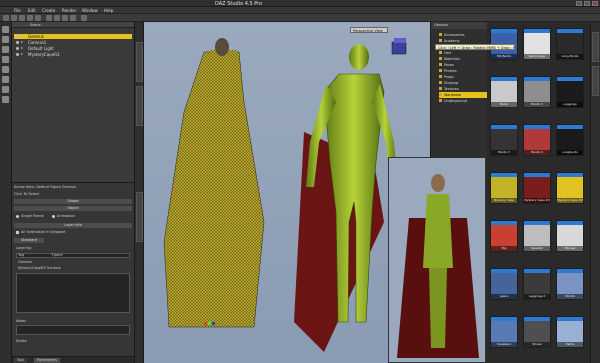 The width and height of the screenshot is (600, 363). I want to click on prop-icon, so click(5, 79).